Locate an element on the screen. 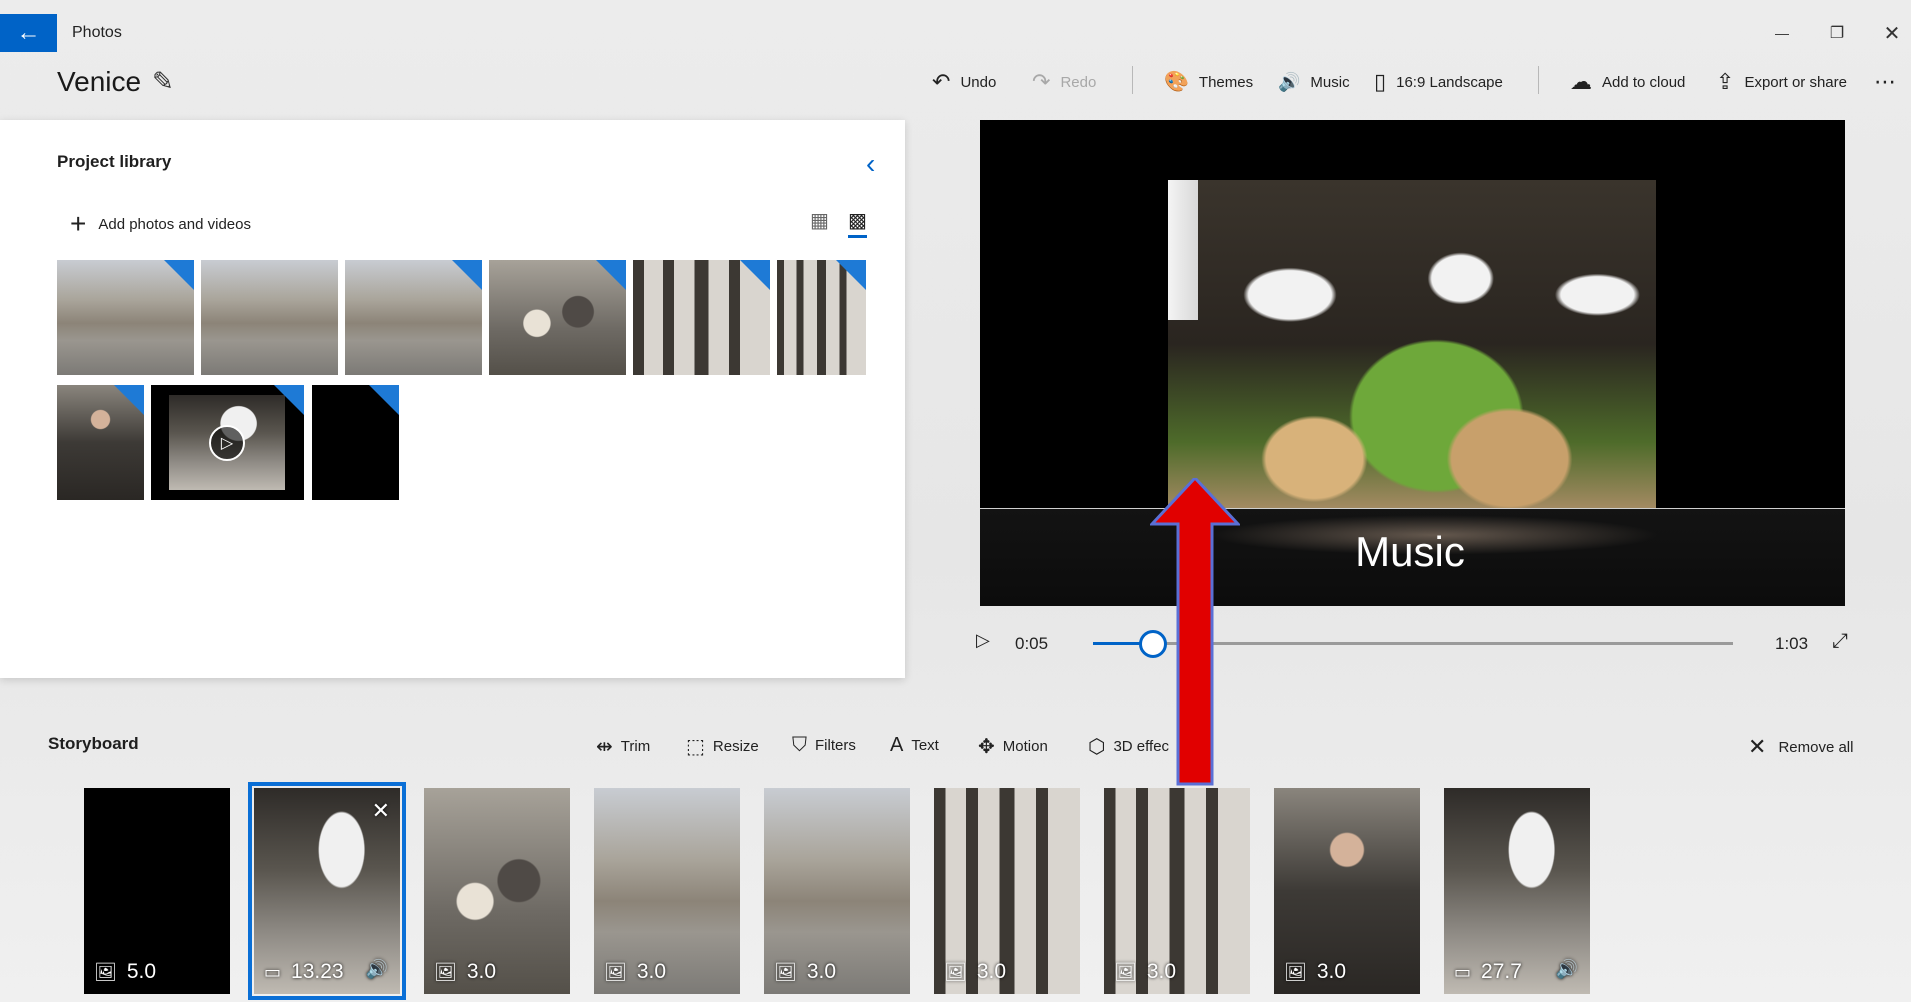  aspect-ratio-label: 16:9 Landscape is located at coordinates (1449, 82).